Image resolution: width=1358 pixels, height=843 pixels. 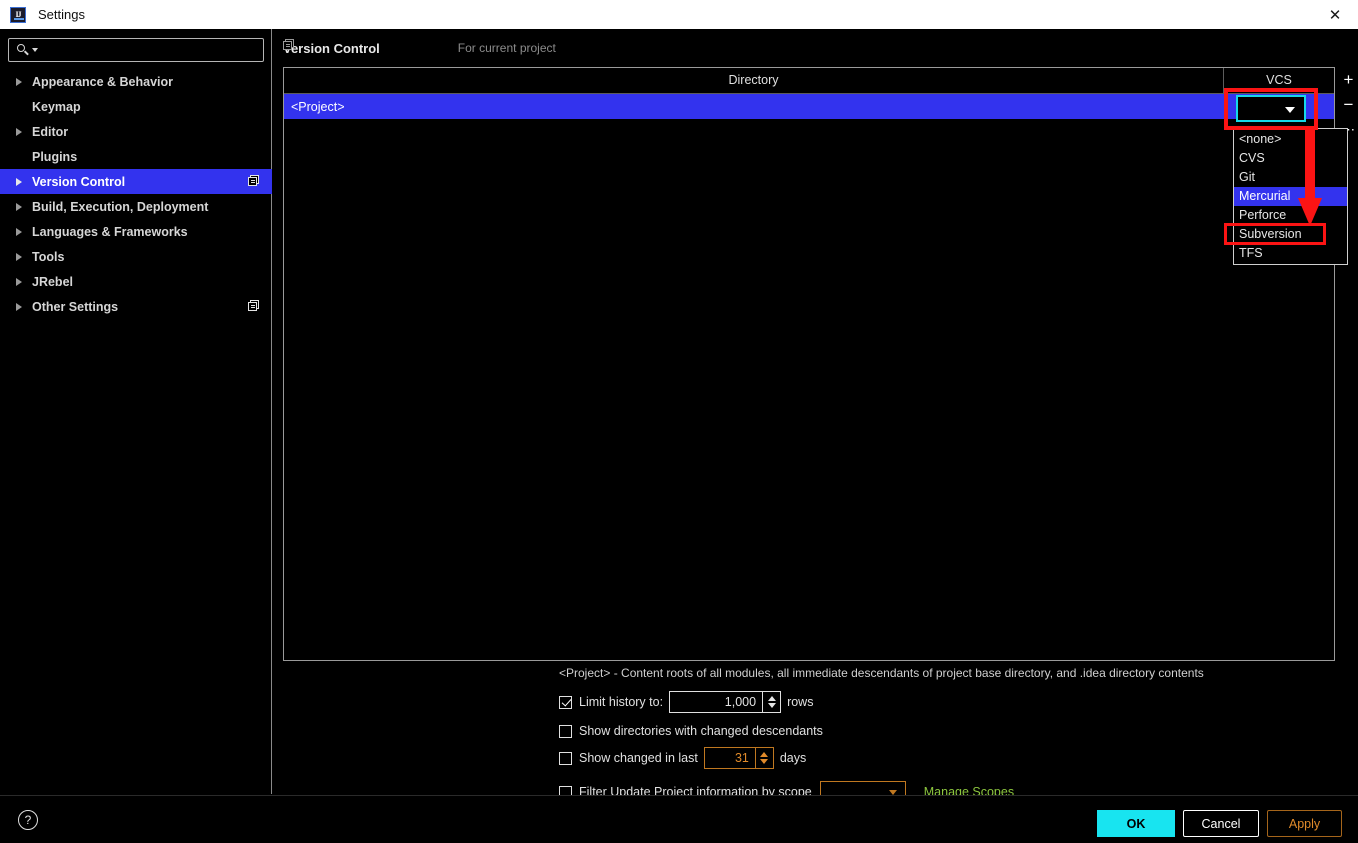 What do you see at coordinates (48, 256) in the screenshot?
I see `sidebar-item-label: Tools` at bounding box center [48, 256].